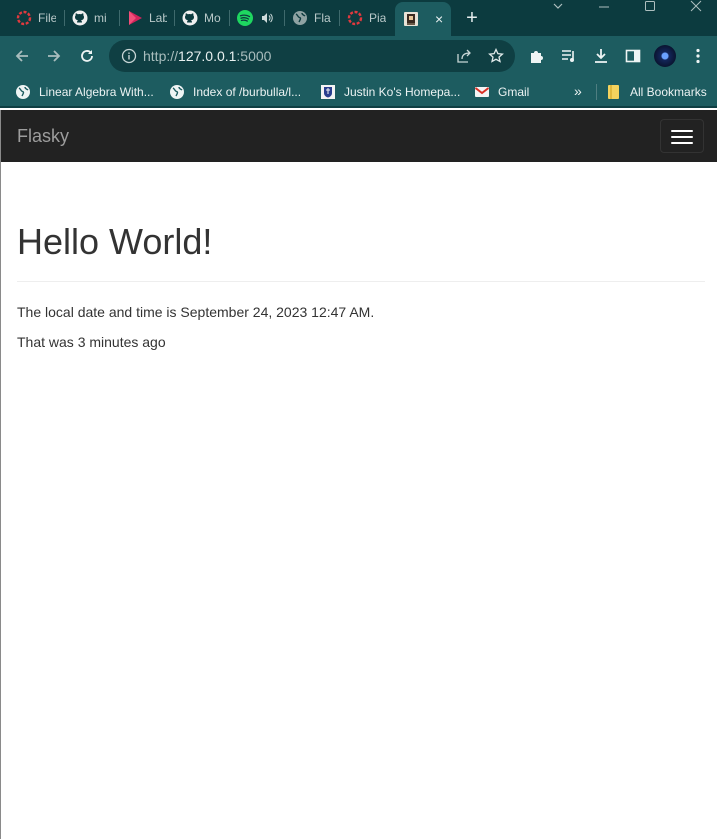 This screenshot has width=717, height=839. What do you see at coordinates (22, 56) in the screenshot?
I see `back-arrow-icon` at bounding box center [22, 56].